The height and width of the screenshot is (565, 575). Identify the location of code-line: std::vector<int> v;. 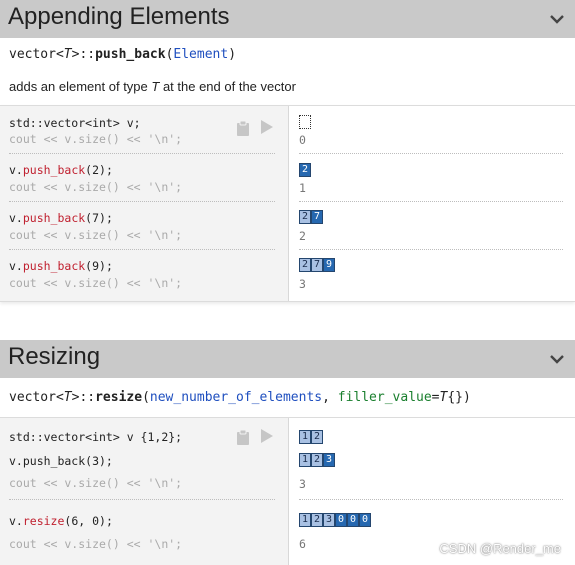
(75, 123).